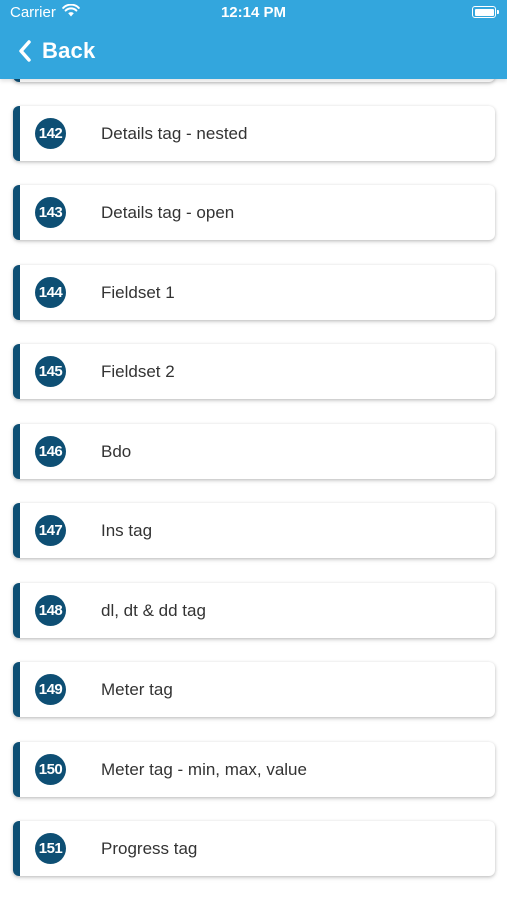  I want to click on item-number-badge: 147, so click(50, 530).